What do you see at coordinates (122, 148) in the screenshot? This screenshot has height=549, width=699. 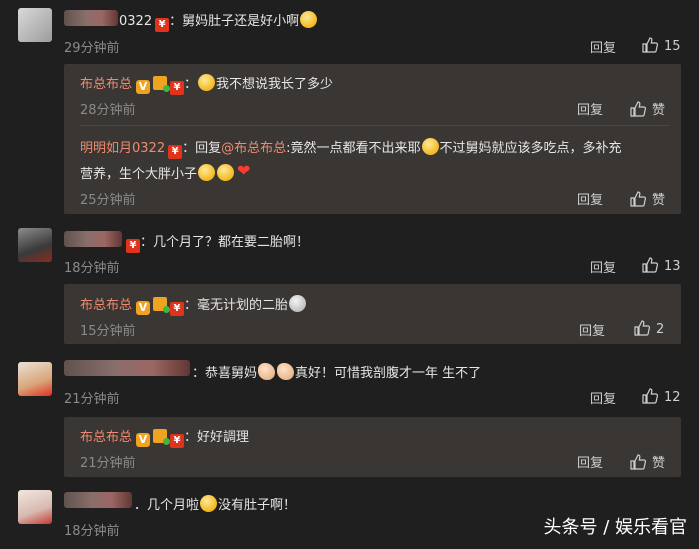 I see `sub-reply-username: 明明如月0322` at bounding box center [122, 148].